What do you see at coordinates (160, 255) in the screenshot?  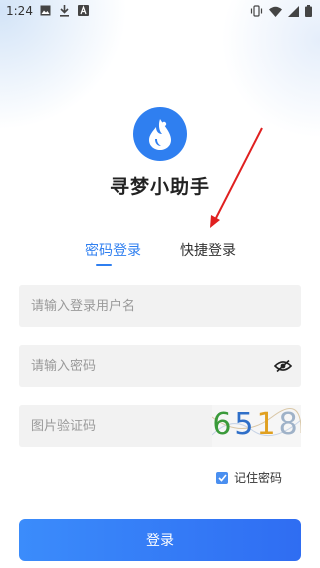 I see `login-tabs: 密码登录 快捷登录` at bounding box center [160, 255].